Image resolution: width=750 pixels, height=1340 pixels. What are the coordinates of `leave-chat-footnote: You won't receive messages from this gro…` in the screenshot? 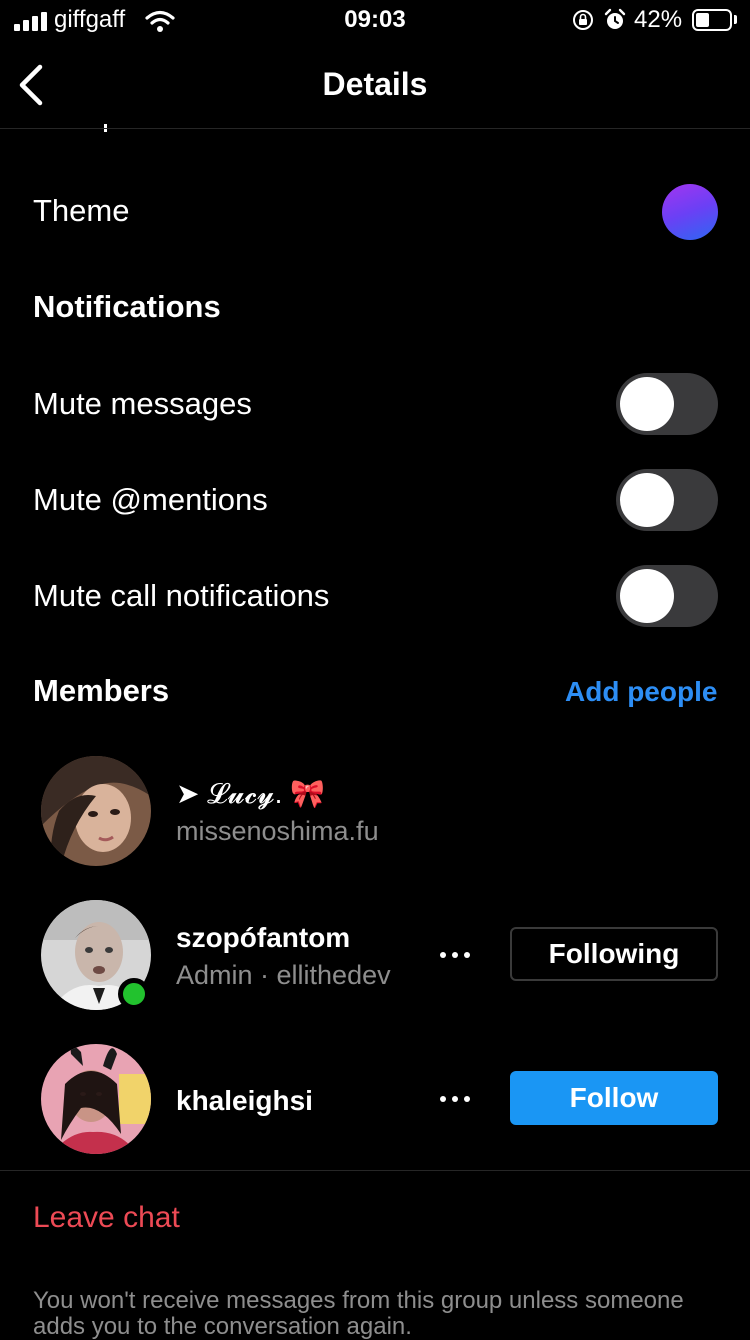 It's located at (358, 1313).